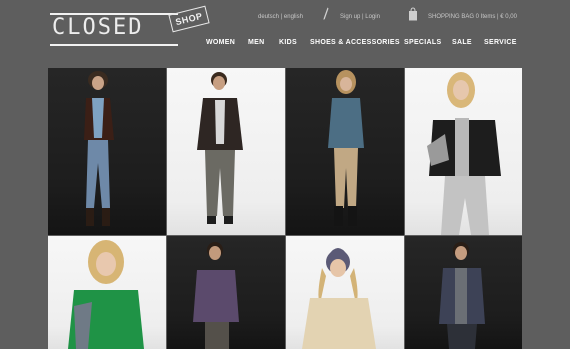 The image size is (570, 349). What do you see at coordinates (500, 43) in the screenshot?
I see `nav-service: SERVICE` at bounding box center [500, 43].